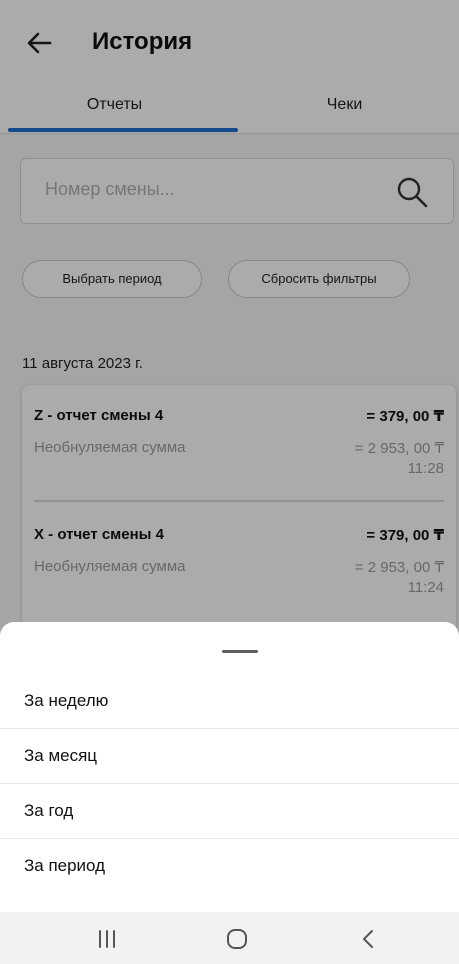  What do you see at coordinates (237, 939) in the screenshot?
I see `home-icon` at bounding box center [237, 939].